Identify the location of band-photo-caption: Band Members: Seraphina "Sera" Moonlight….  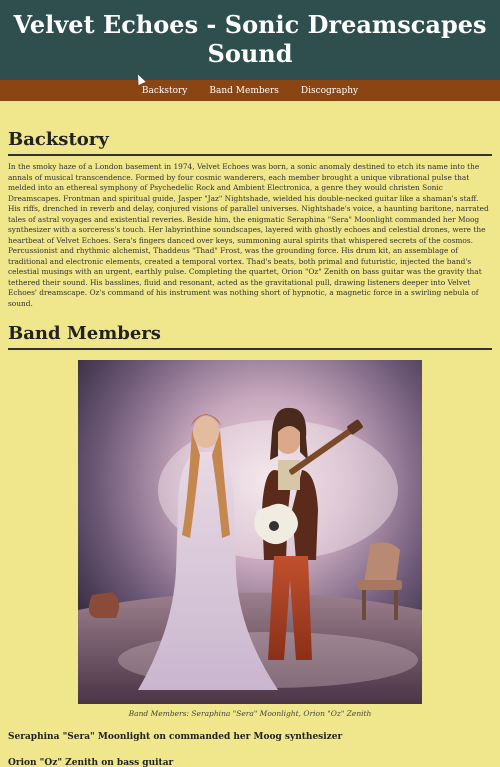
(250, 714).